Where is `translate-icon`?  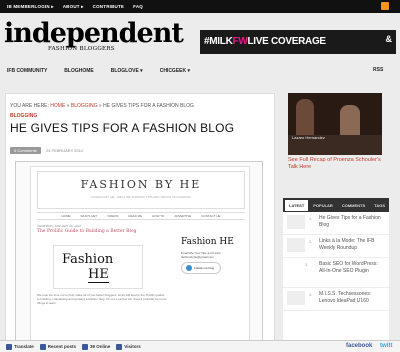
translate-icon is located at coordinates (9, 346).